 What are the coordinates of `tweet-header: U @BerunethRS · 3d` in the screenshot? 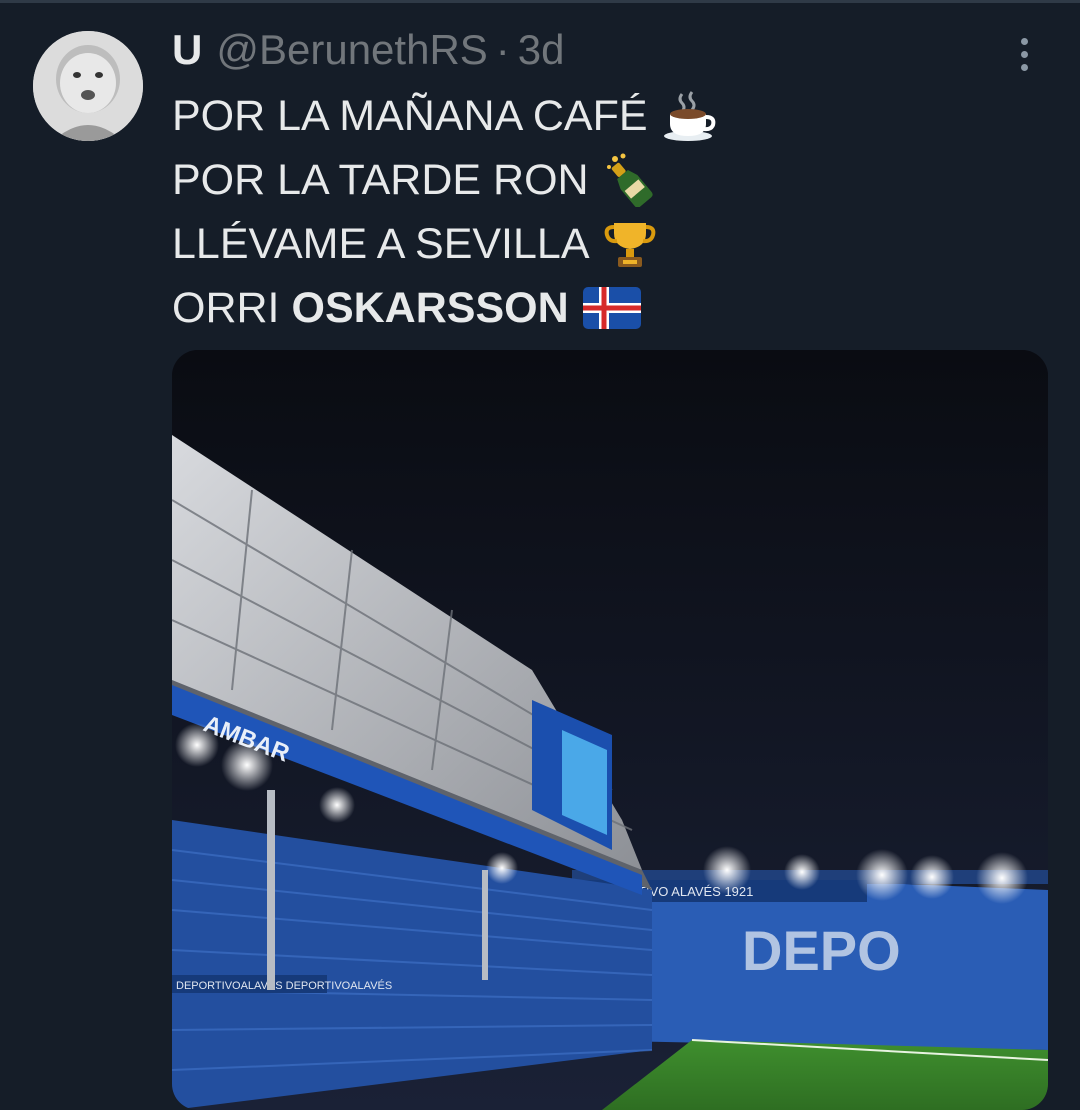 It's located at (368, 50).